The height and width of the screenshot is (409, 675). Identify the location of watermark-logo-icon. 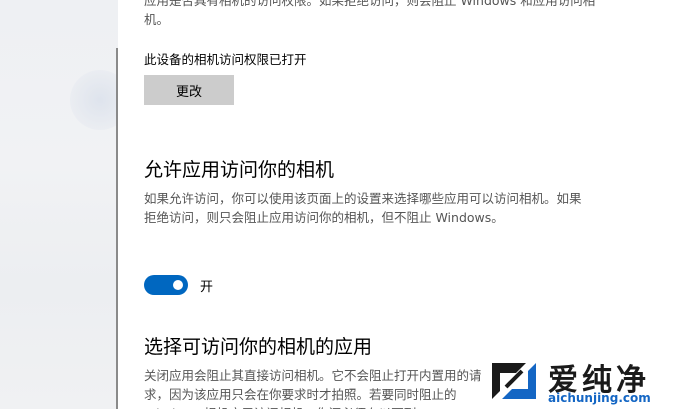
(514, 381).